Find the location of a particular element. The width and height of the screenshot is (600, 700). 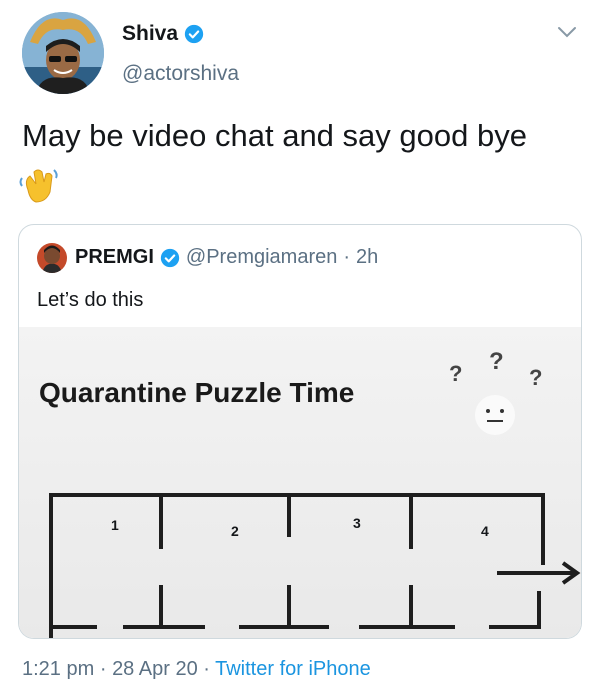

author-name-row: Shiva is located at coordinates (163, 34).